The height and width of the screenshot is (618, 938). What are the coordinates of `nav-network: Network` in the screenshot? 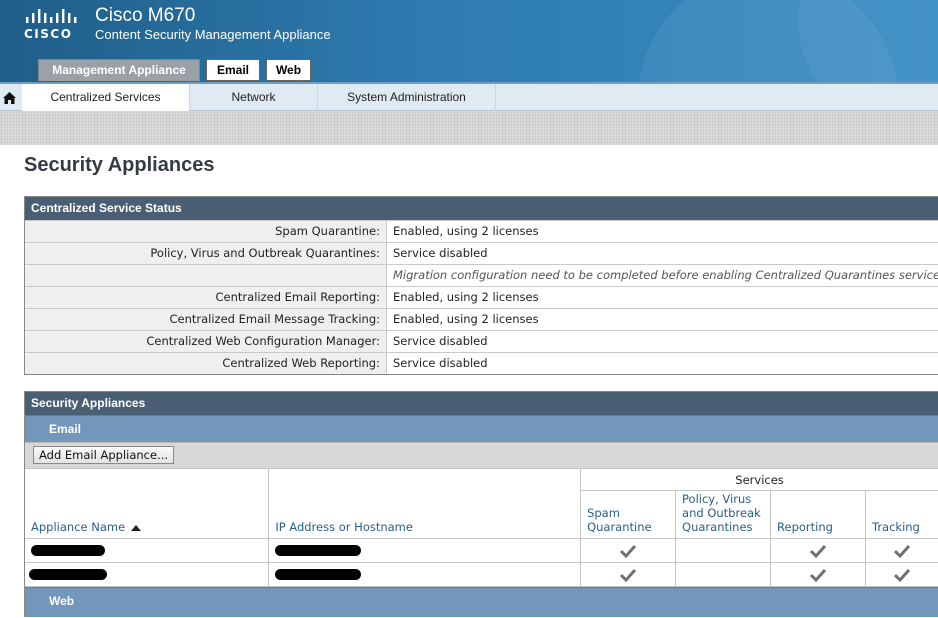 It's located at (254, 97).